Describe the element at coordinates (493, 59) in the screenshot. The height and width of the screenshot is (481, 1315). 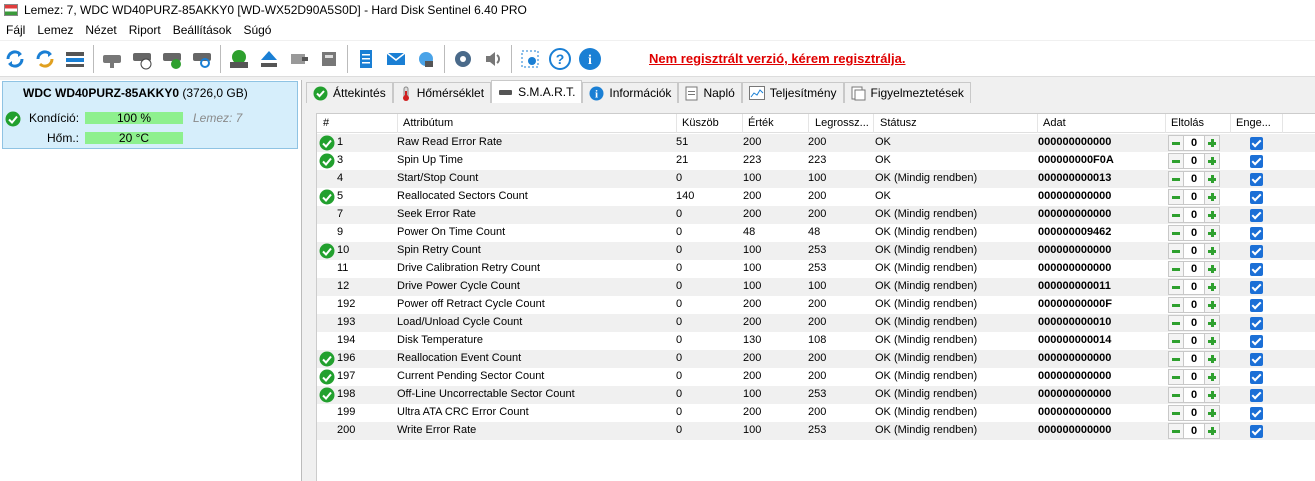
I see `sound-icon` at that location.